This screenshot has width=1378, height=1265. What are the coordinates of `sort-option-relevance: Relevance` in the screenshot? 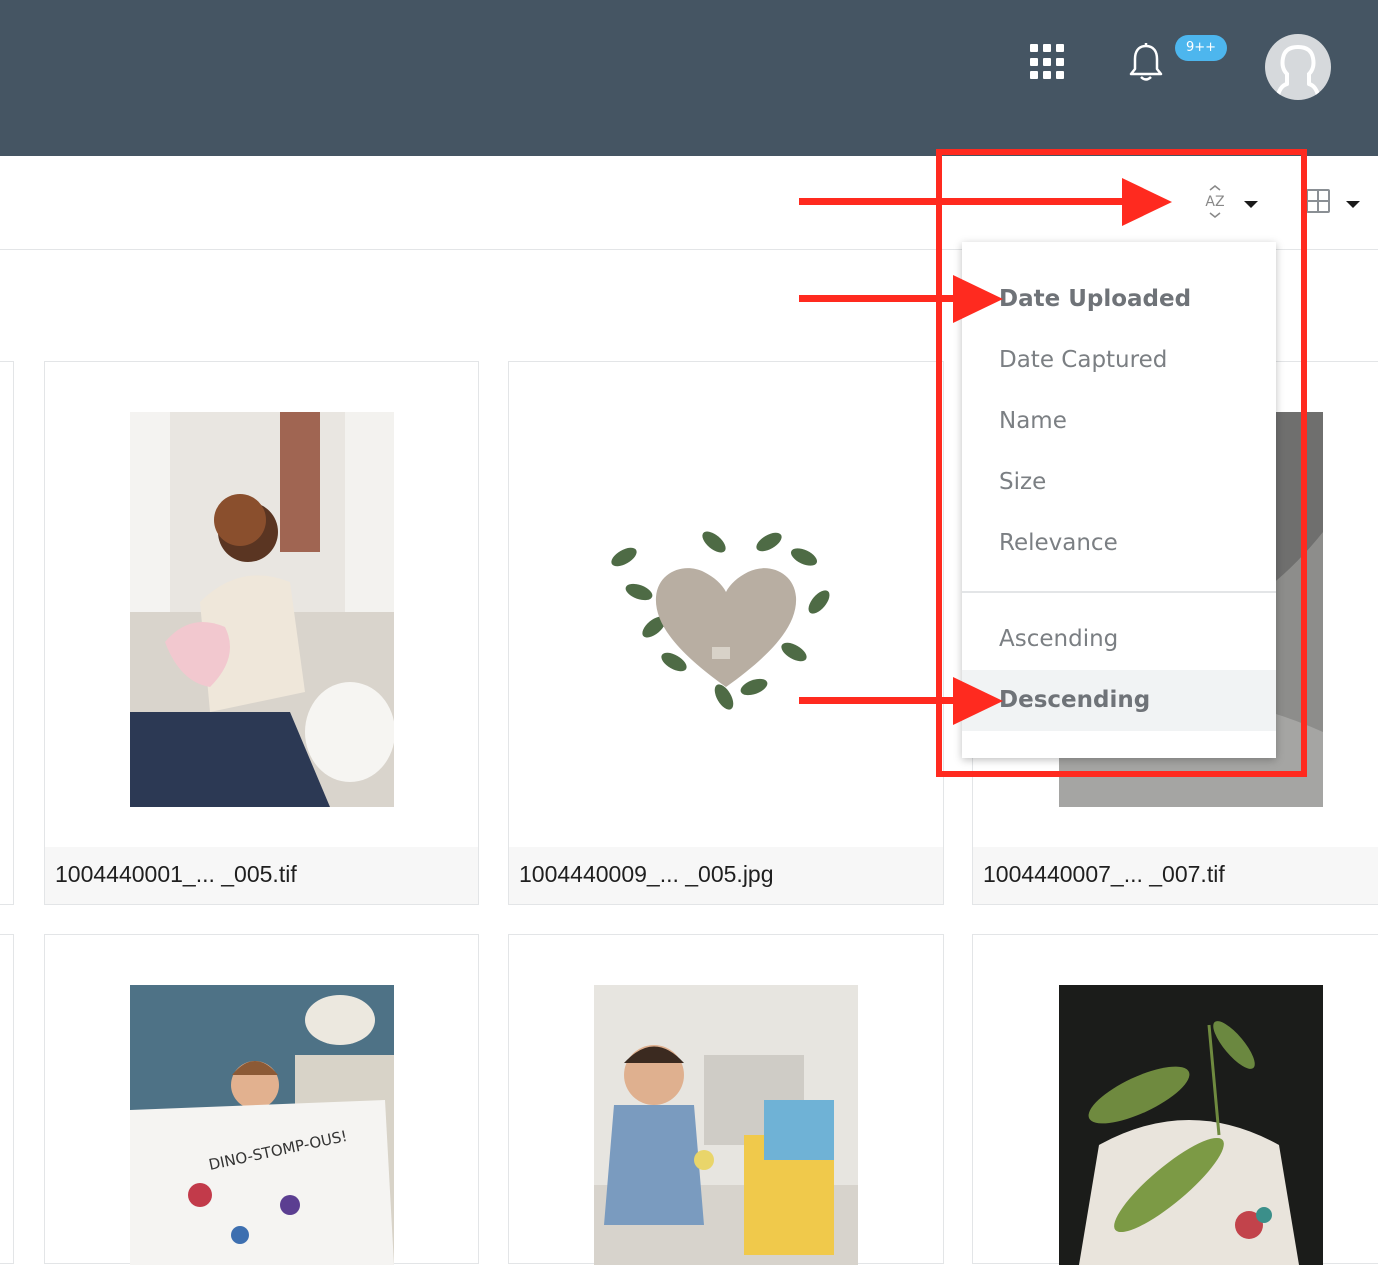 It's located at (1119, 543).